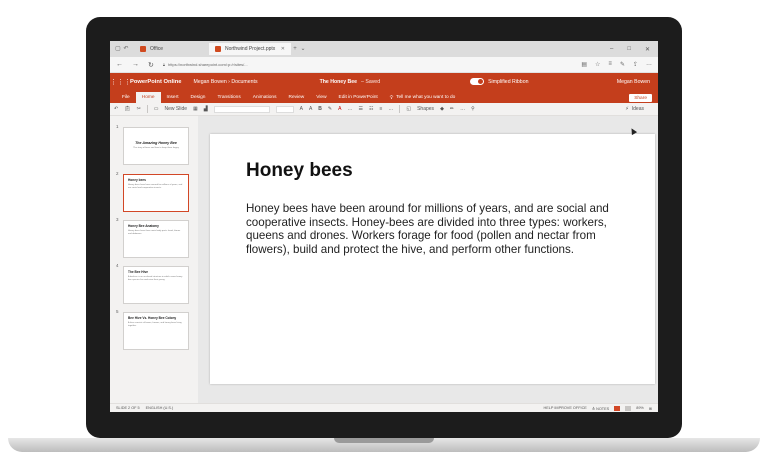 This screenshot has height=468, width=768. Describe the element at coordinates (156, 109) in the screenshot. I see `new-slide-icon: ▭` at that location.